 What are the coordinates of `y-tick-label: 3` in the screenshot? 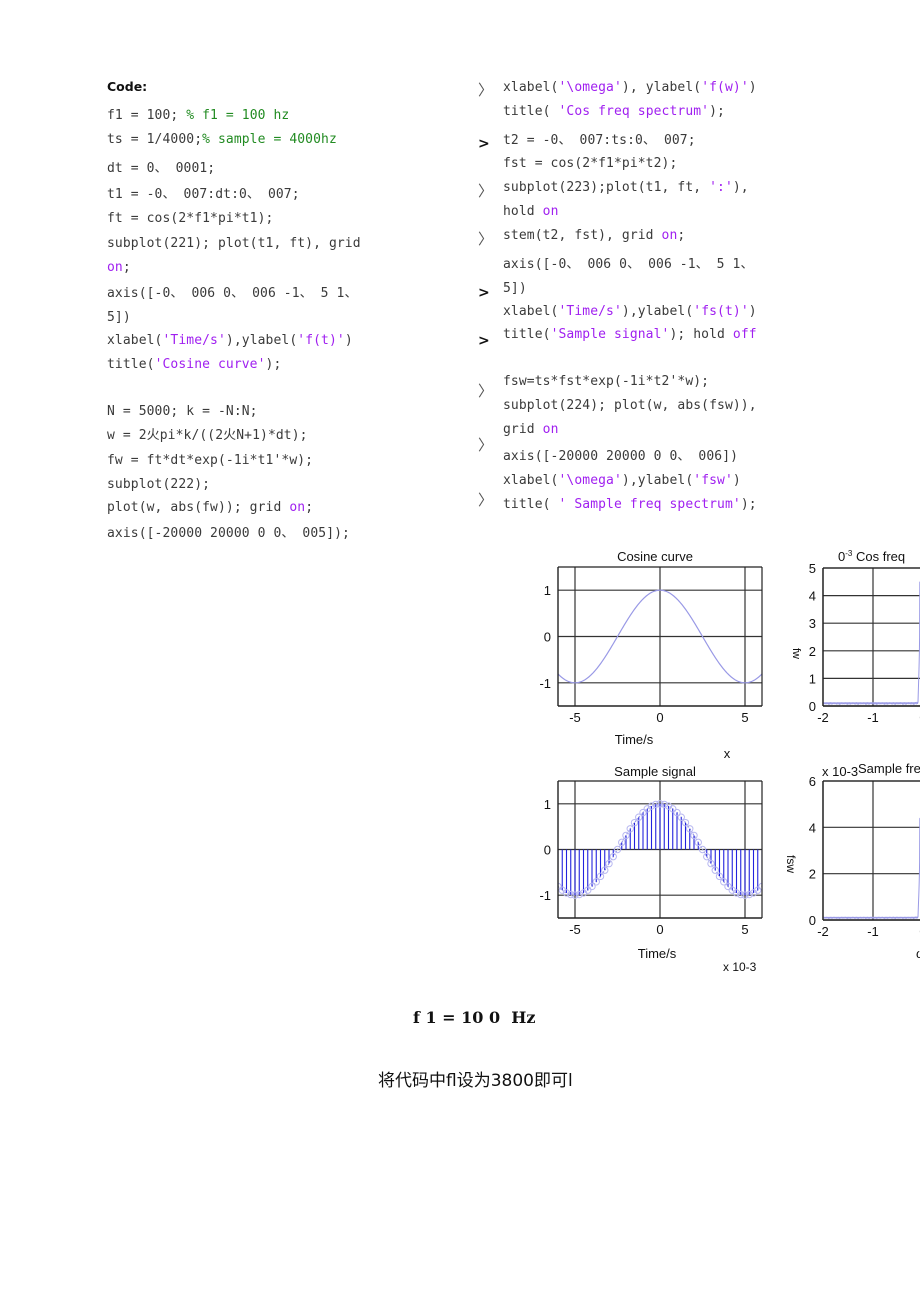 It's located at (812, 623).